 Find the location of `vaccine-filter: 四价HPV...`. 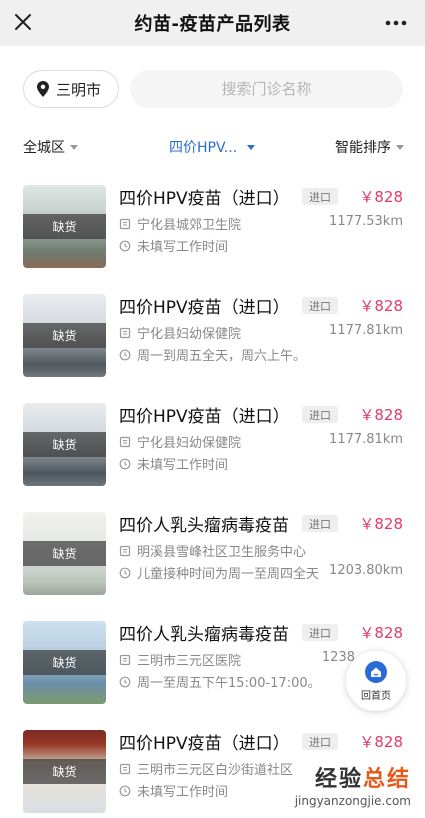

vaccine-filter: 四价HPV... is located at coordinates (212, 147).